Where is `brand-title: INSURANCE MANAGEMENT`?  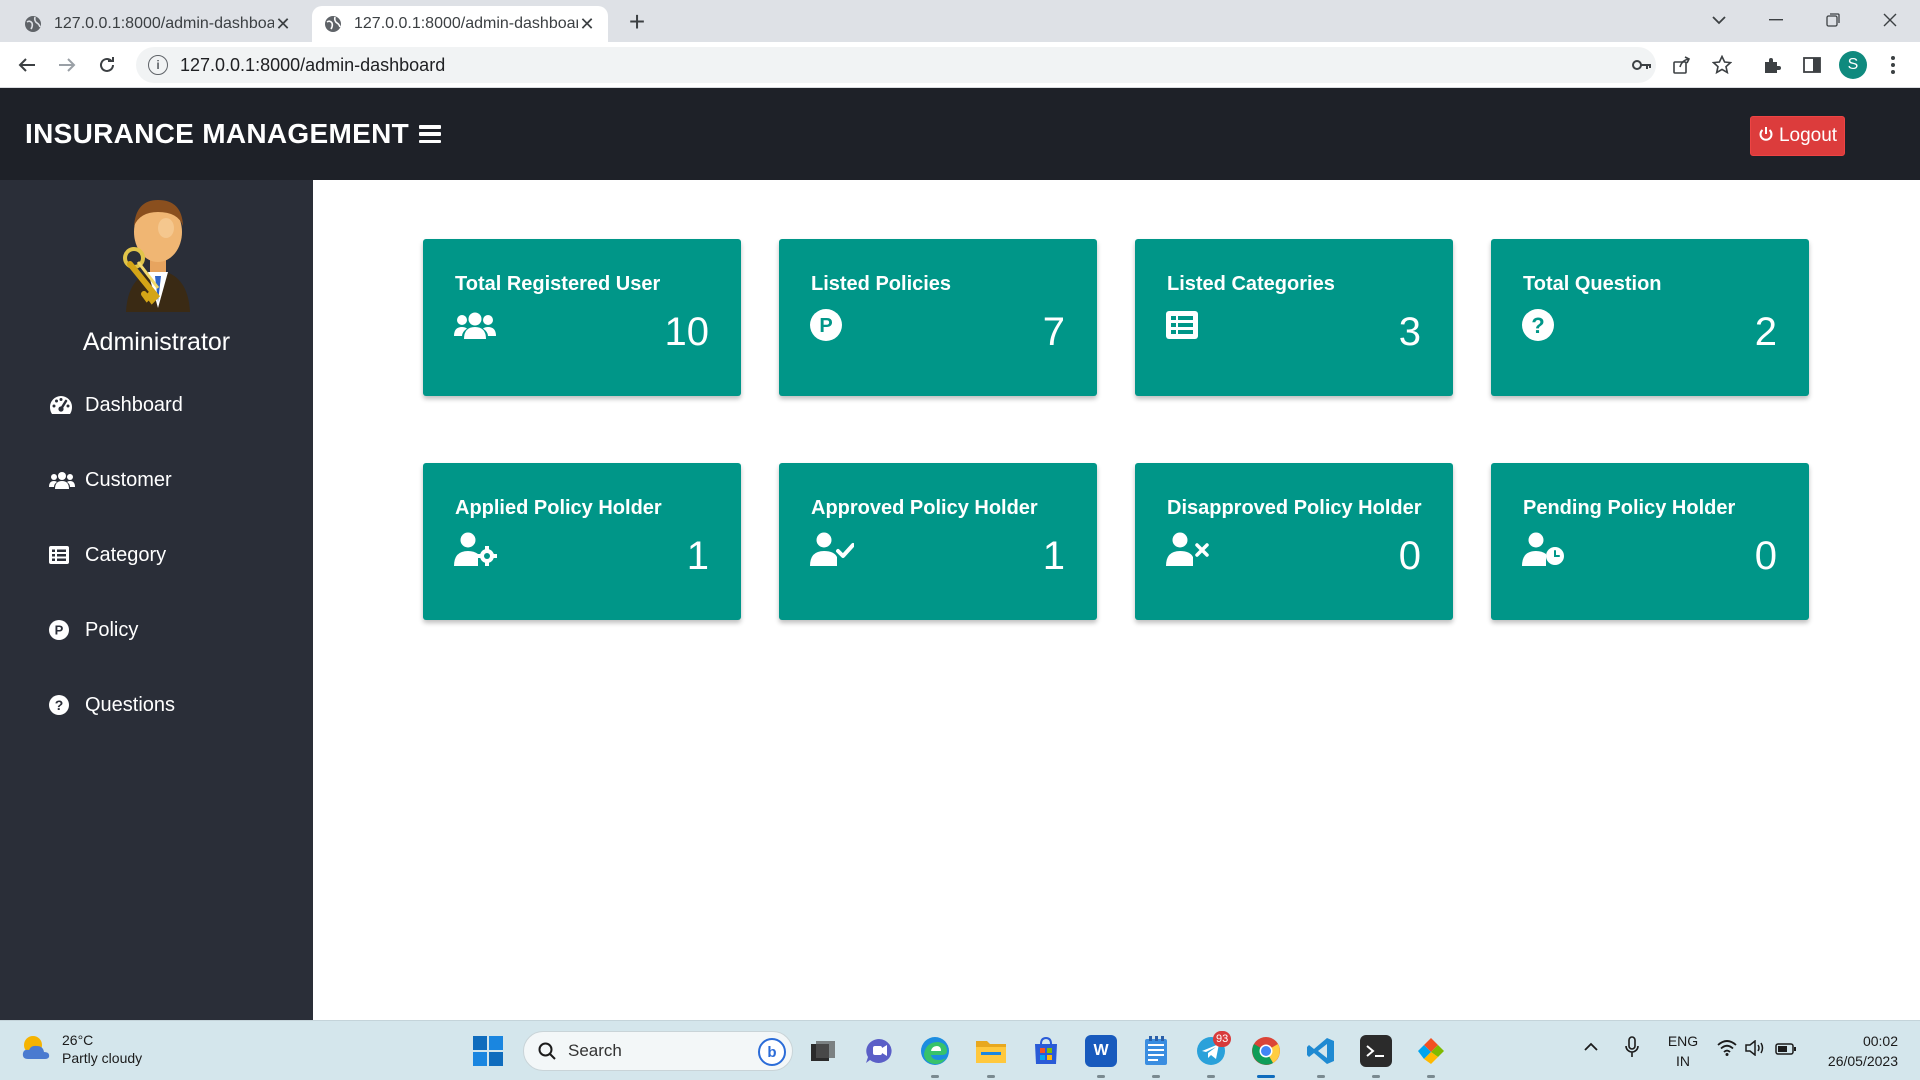 brand-title: INSURANCE MANAGEMENT is located at coordinates (233, 134).